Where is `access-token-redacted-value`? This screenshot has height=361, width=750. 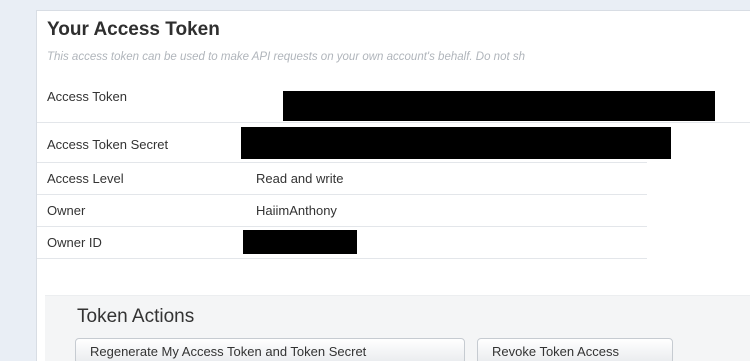 access-token-redacted-value is located at coordinates (499, 106).